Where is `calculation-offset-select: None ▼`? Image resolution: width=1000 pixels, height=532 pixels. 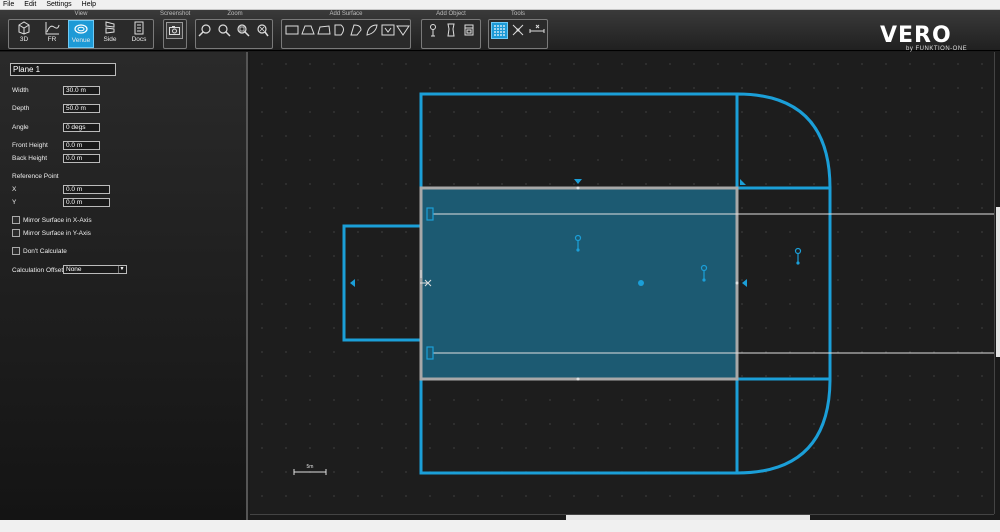
calculation-offset-select: None ▼ is located at coordinates (95, 269).